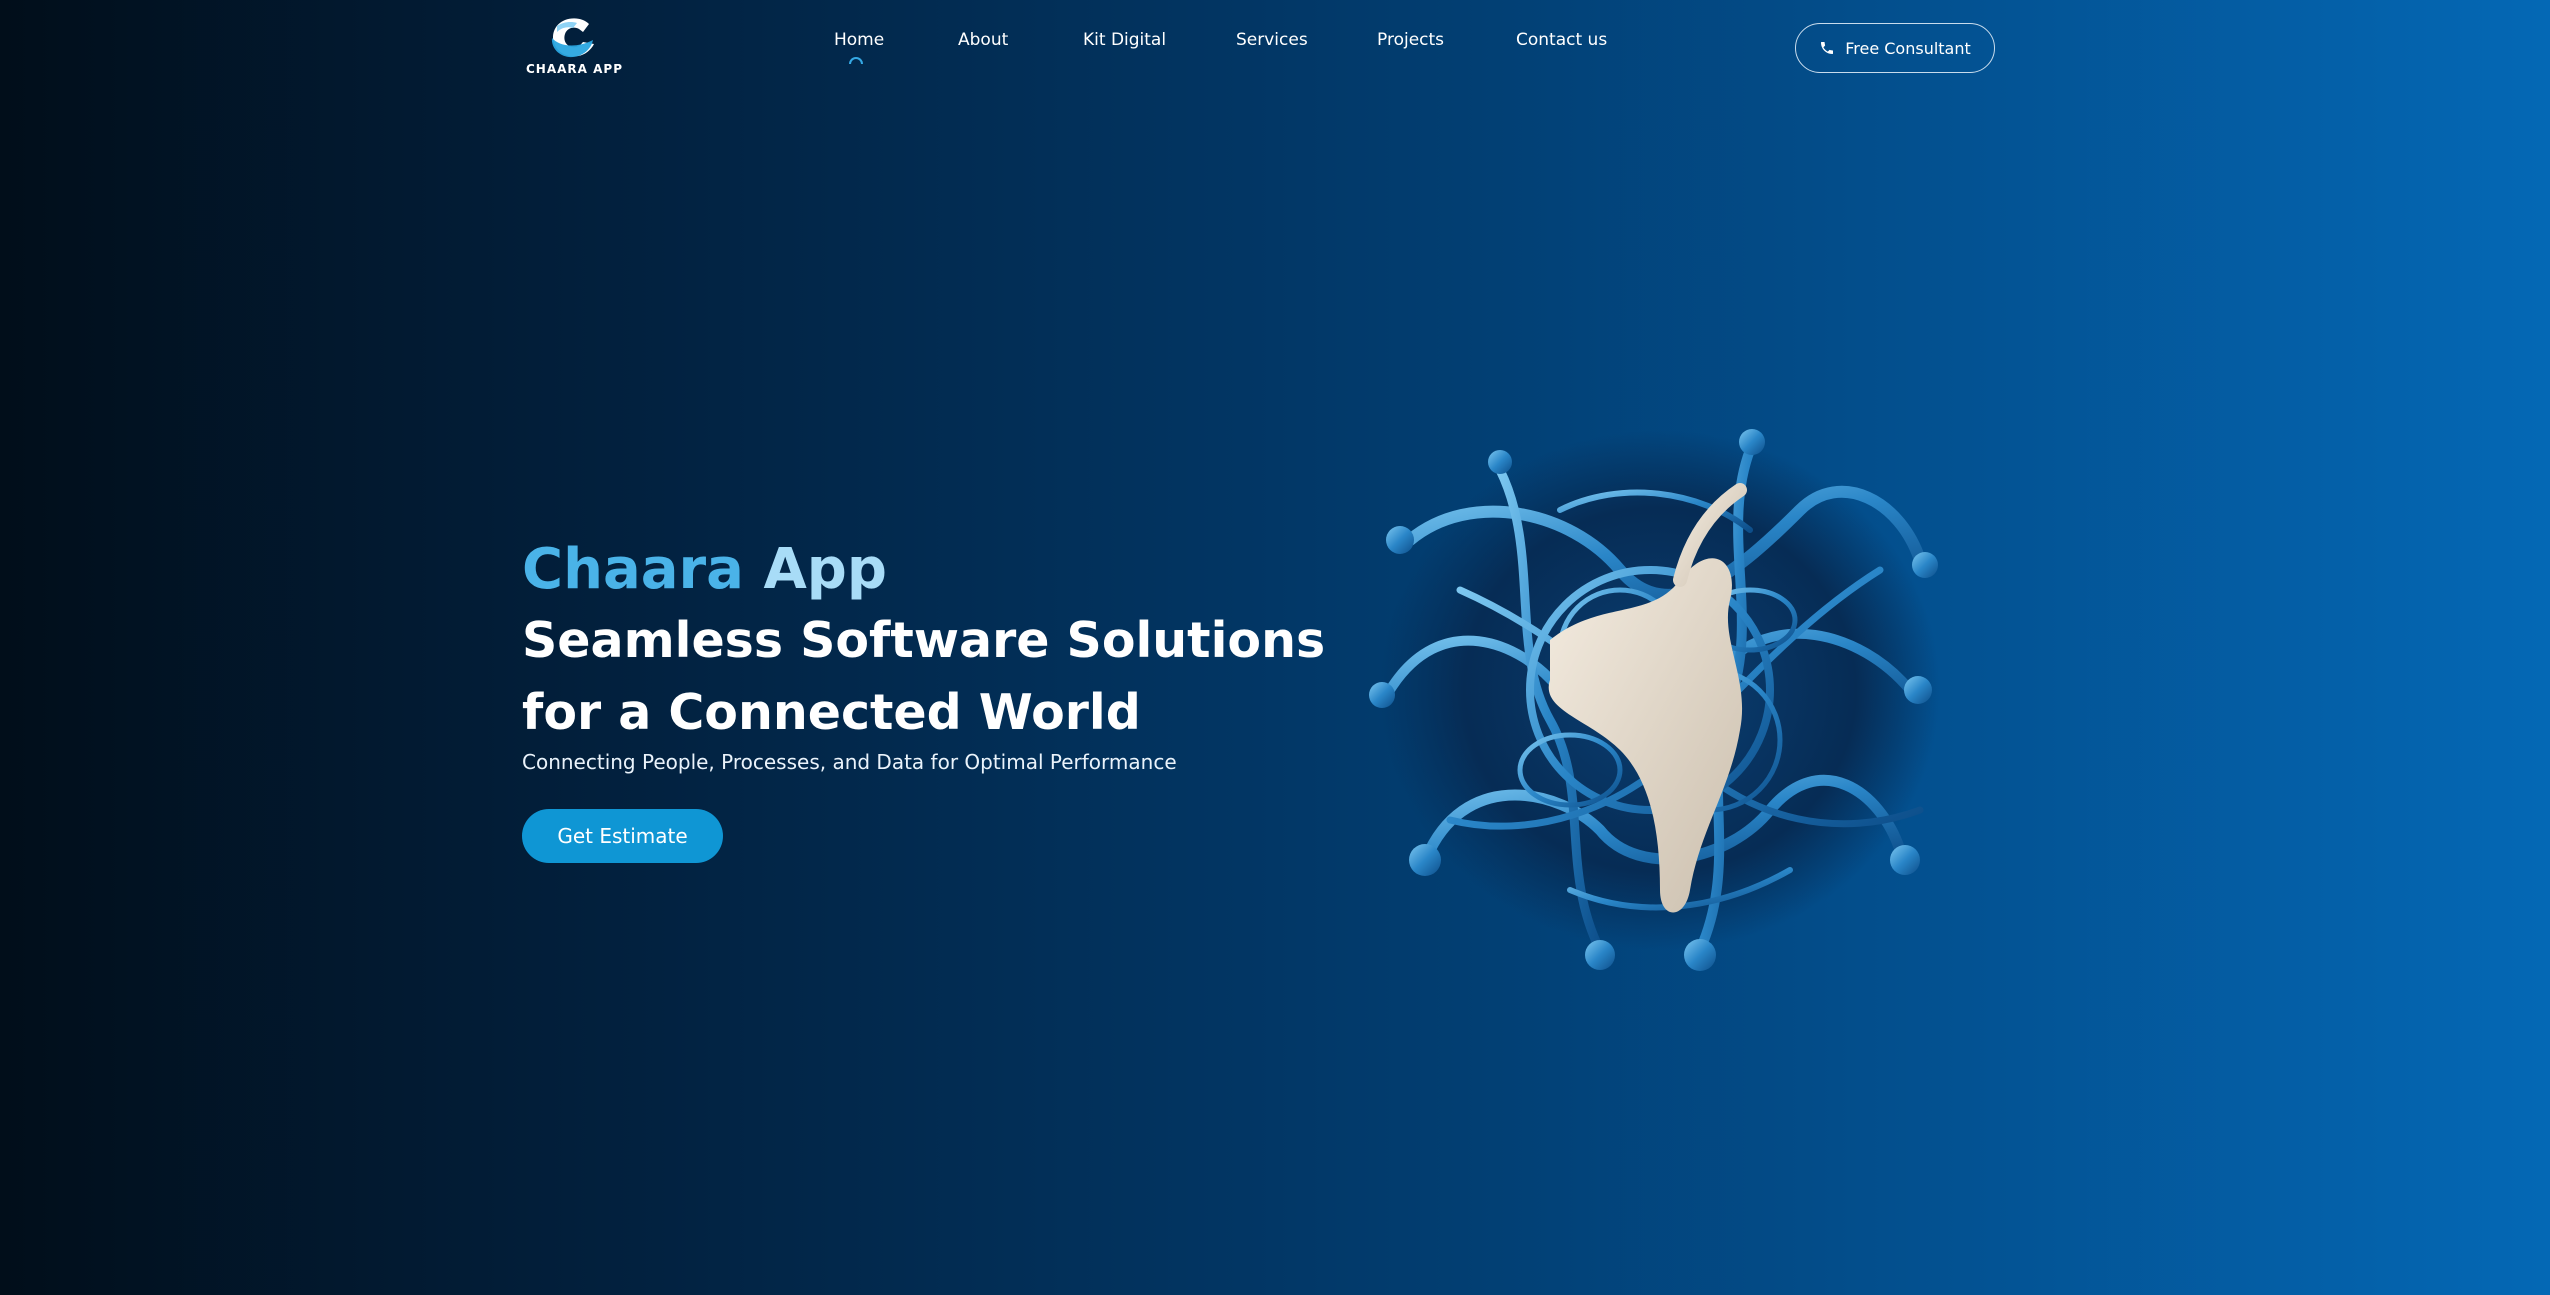 This screenshot has width=2550, height=1295. What do you see at coordinates (572, 38) in the screenshot?
I see `logo-mark-icon` at bounding box center [572, 38].